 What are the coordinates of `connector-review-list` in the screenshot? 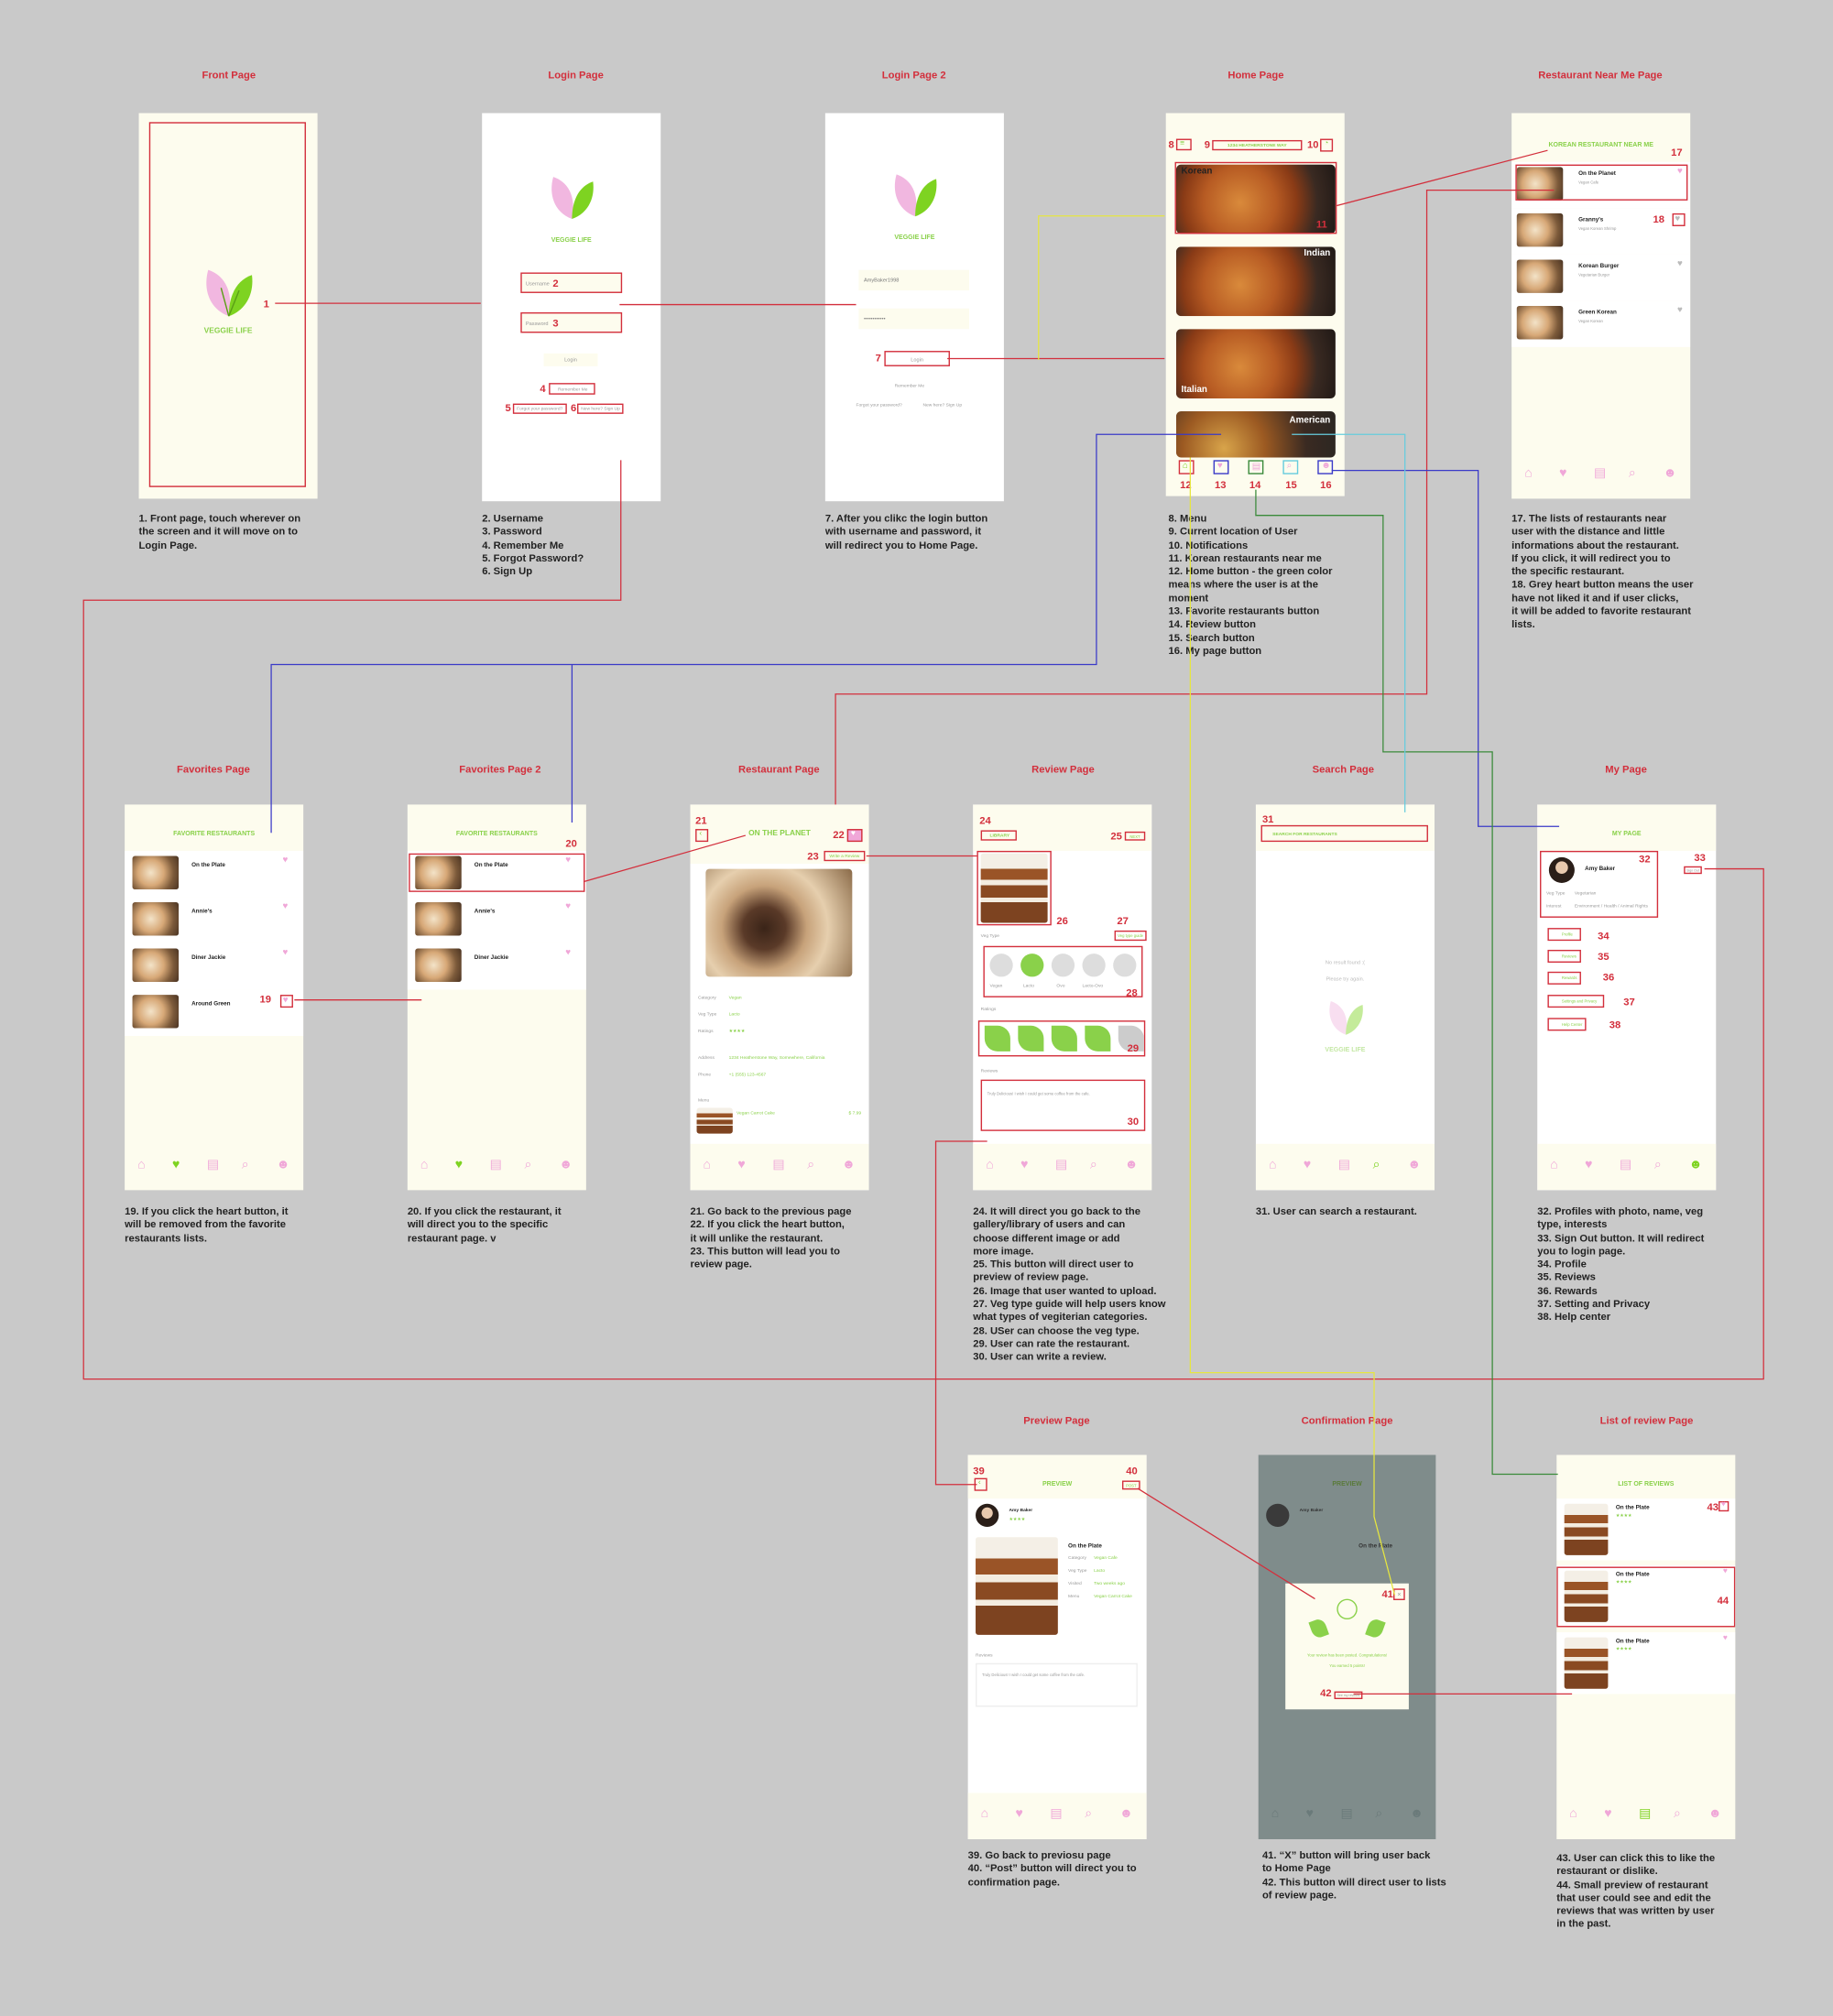 It's located at (1406, 982).